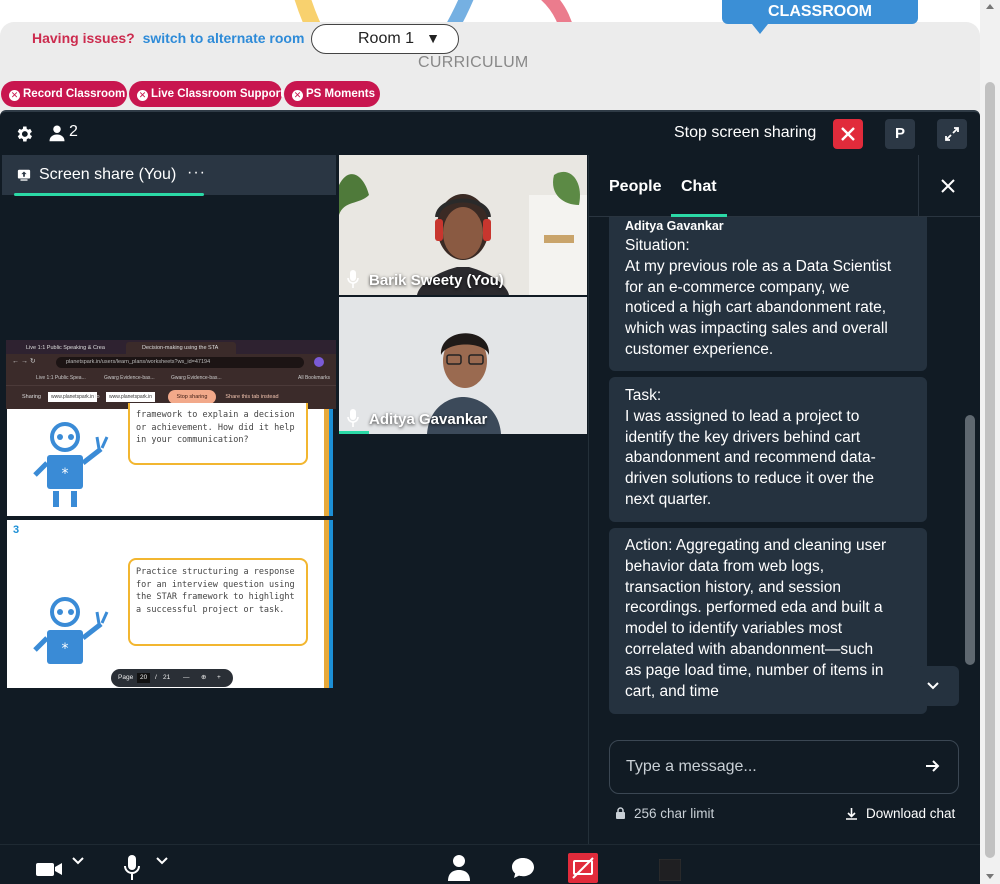 This screenshot has width=1000, height=884. What do you see at coordinates (734, 629) in the screenshot?
I see `message-line: model to identify variables most` at bounding box center [734, 629].